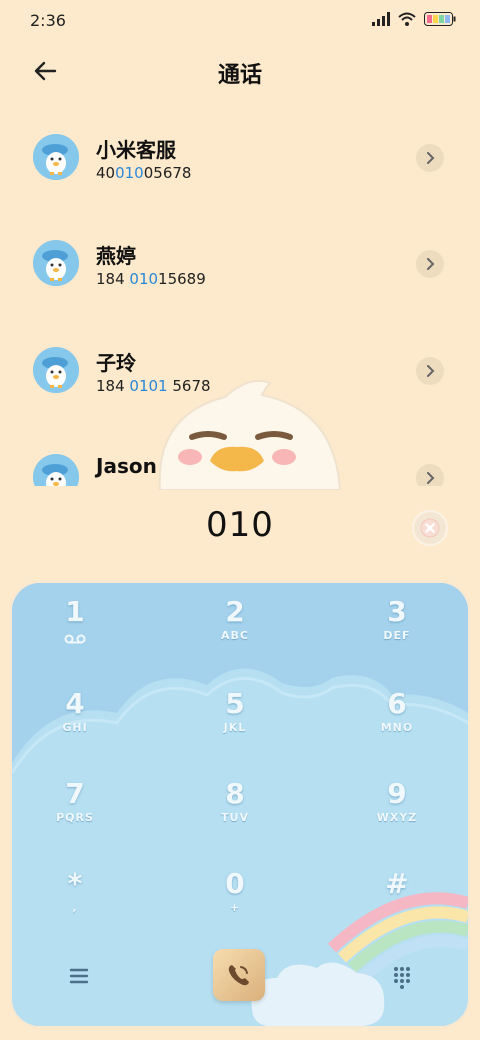 The image size is (480, 1040). Describe the element at coordinates (240, 525) in the screenshot. I see `dialed-number: 010` at that location.